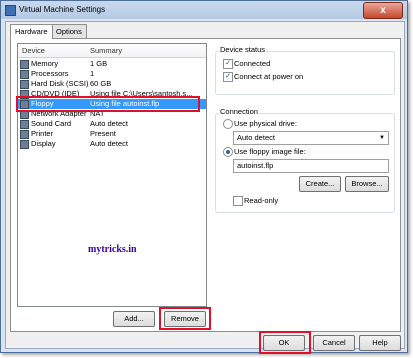  Describe the element at coordinates (311, 138) in the screenshot. I see `physical-drive-select: Auto detect ▼` at that location.